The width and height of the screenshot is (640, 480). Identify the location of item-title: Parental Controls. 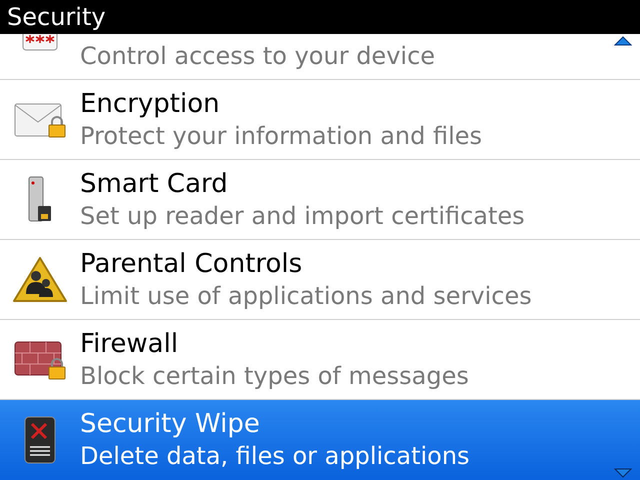
(192, 264).